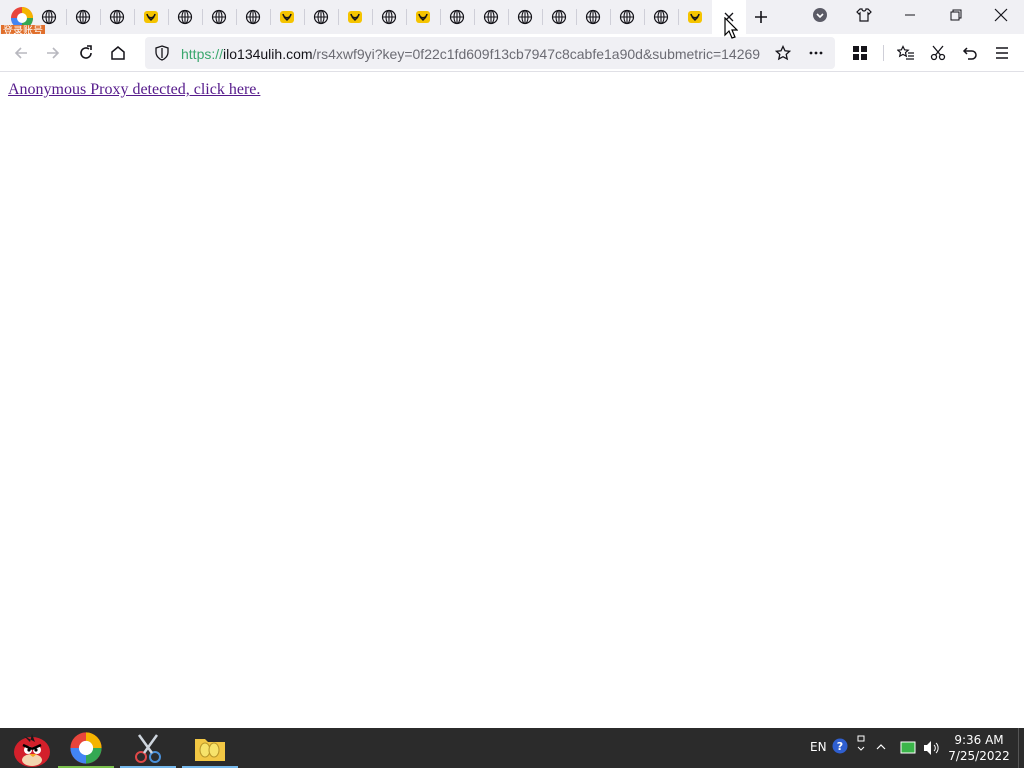  I want to click on restore-button, so click(956, 15).